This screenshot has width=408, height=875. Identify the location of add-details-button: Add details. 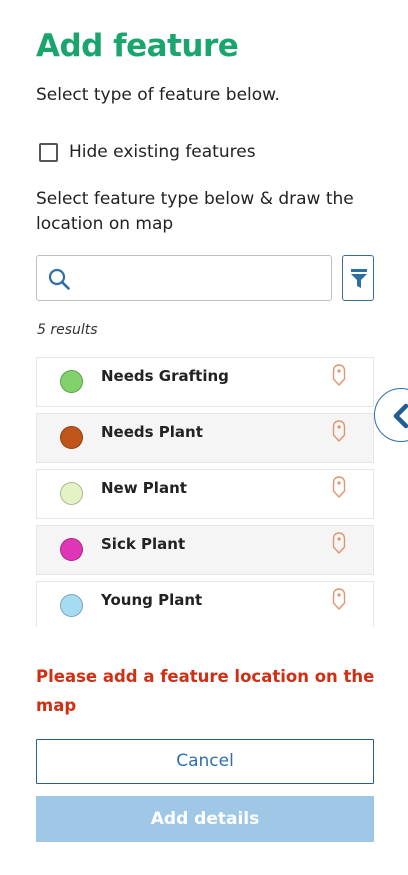
(205, 819).